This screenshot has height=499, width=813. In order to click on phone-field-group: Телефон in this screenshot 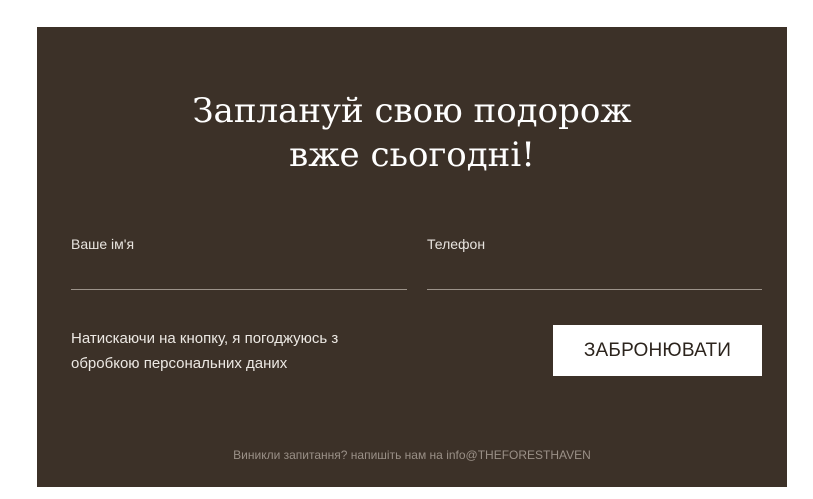, I will do `click(594, 263)`.